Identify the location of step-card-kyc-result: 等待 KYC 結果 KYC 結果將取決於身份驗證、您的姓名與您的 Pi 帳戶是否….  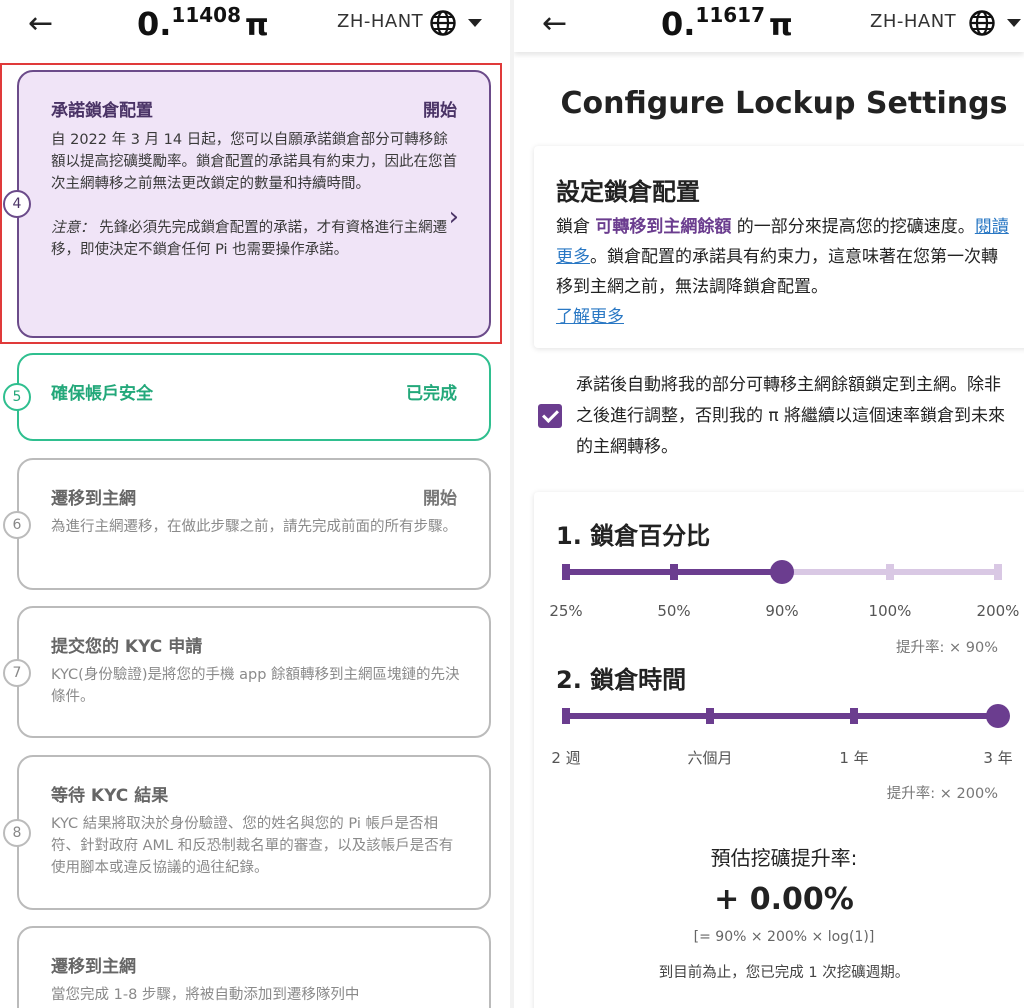
(254, 832).